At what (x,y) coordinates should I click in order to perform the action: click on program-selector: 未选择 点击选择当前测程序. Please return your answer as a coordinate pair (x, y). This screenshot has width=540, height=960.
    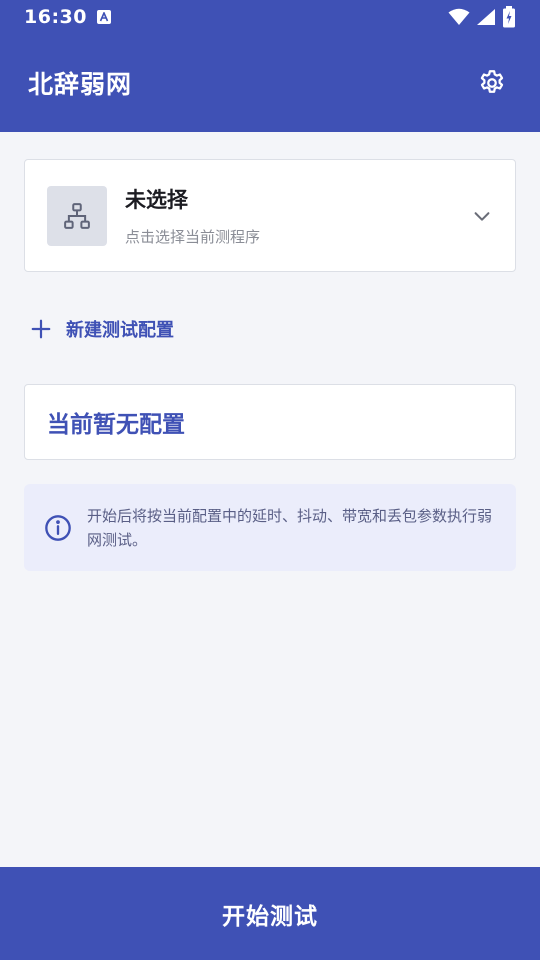
    Looking at the image, I should click on (270, 215).